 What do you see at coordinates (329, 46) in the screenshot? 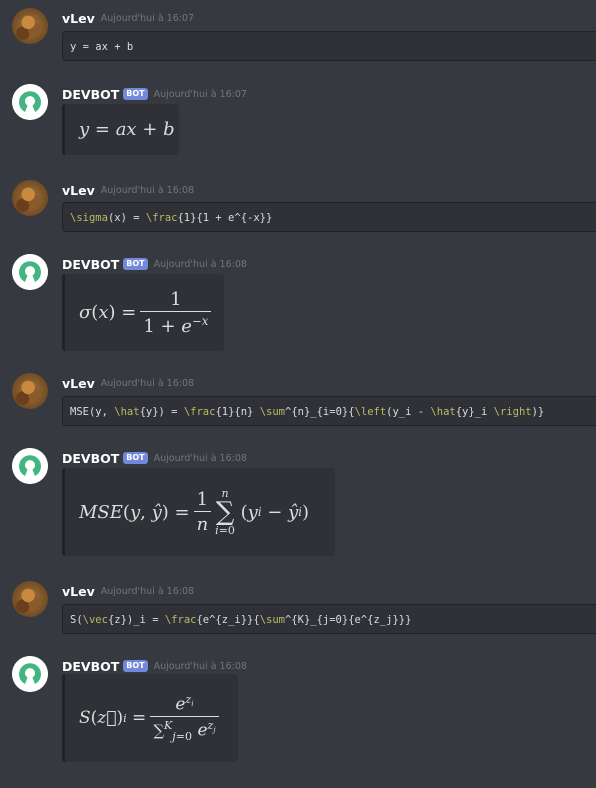
I see `code-block: y = ax + b` at bounding box center [329, 46].